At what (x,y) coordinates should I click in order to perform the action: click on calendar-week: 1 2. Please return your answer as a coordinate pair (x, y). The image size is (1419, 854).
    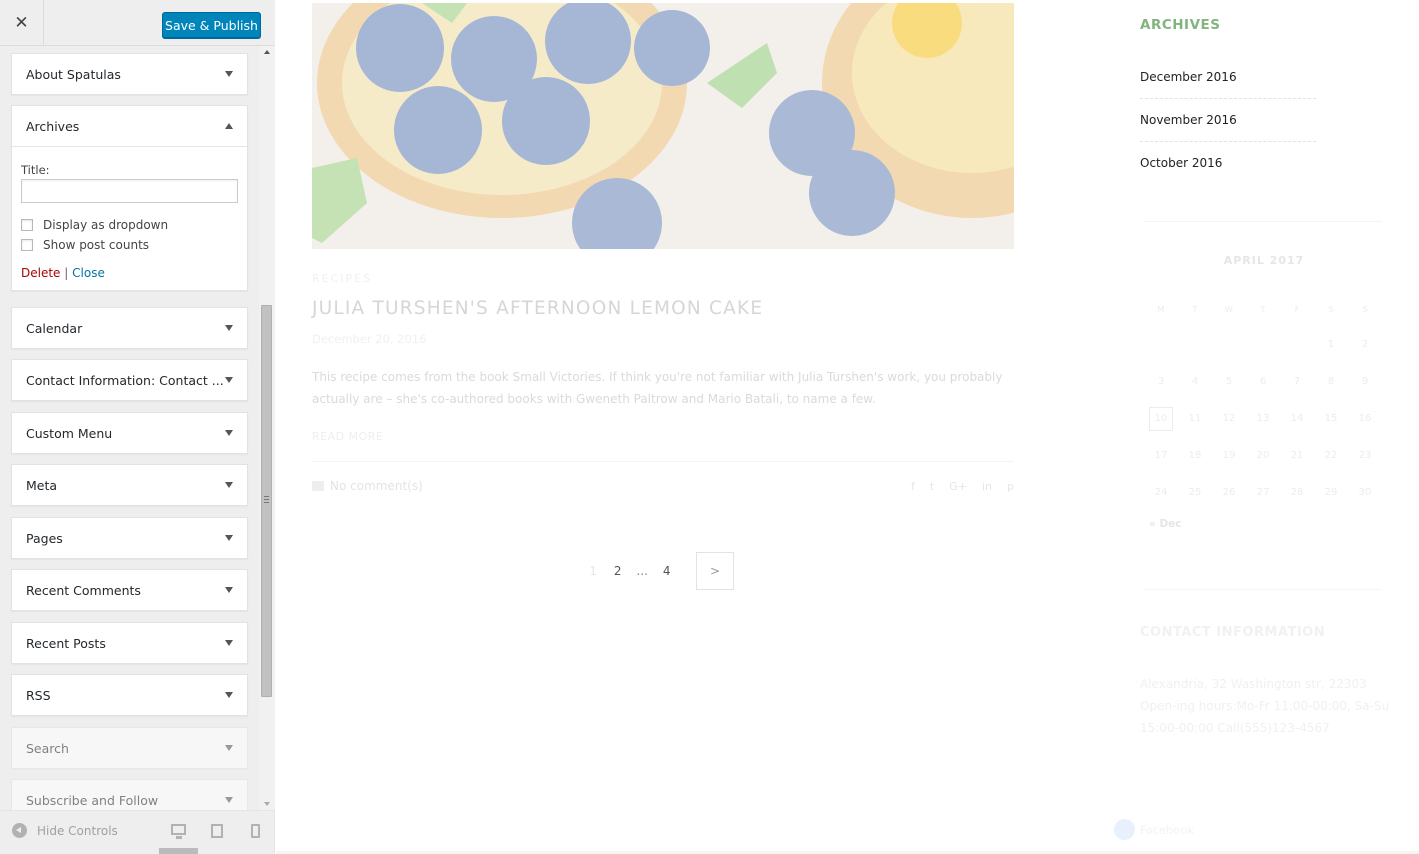
    Looking at the image, I should click on (1263, 344).